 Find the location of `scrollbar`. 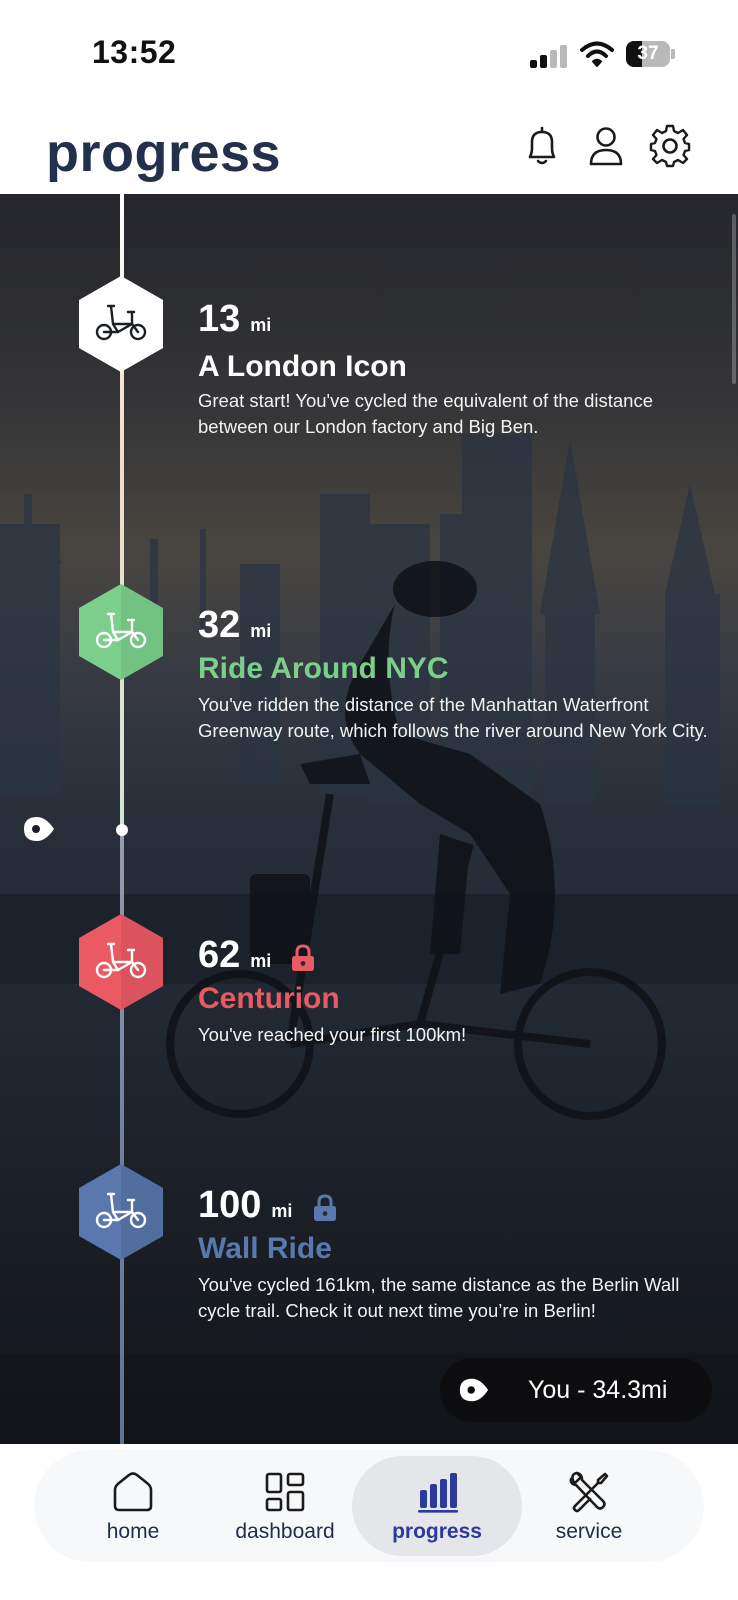

scrollbar is located at coordinates (734, 299).